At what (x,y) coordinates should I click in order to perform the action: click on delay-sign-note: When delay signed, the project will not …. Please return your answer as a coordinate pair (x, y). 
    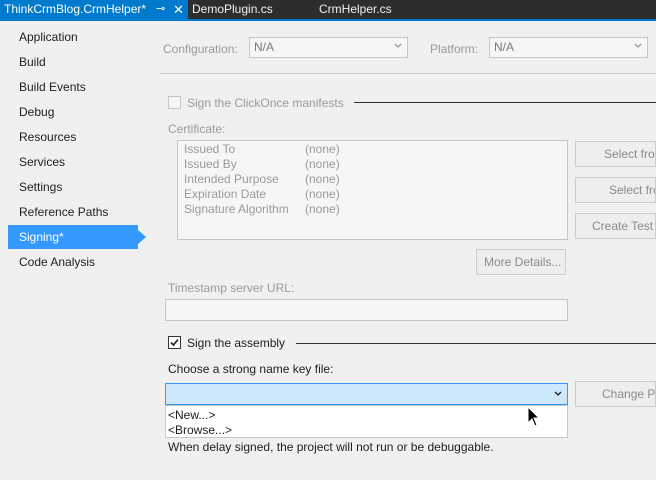
    Looking at the image, I should click on (331, 447).